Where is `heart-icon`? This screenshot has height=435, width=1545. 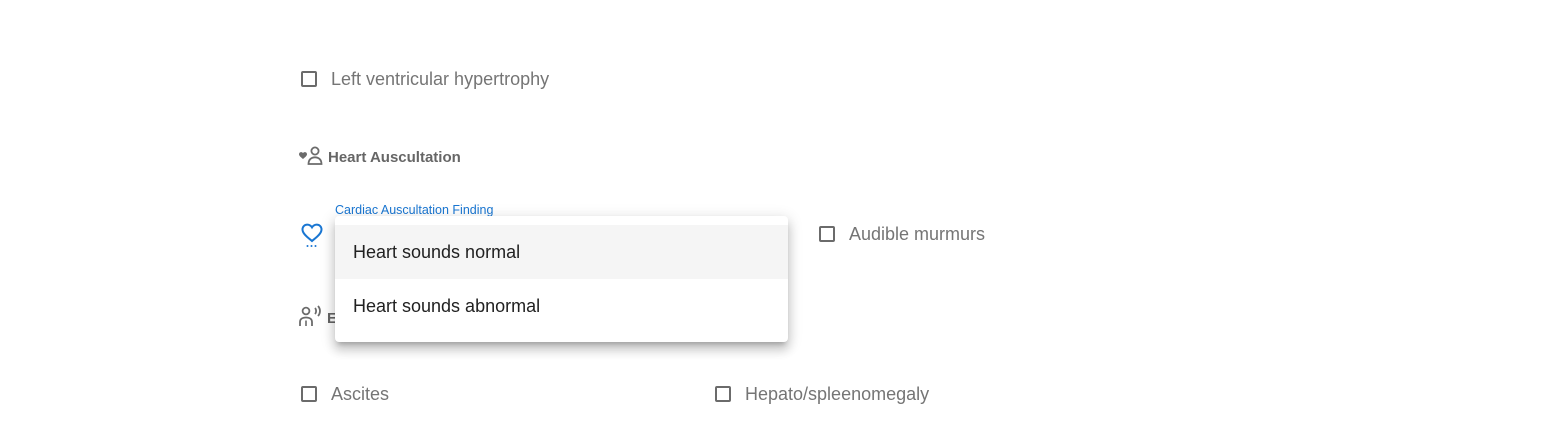
heart-icon is located at coordinates (312, 237).